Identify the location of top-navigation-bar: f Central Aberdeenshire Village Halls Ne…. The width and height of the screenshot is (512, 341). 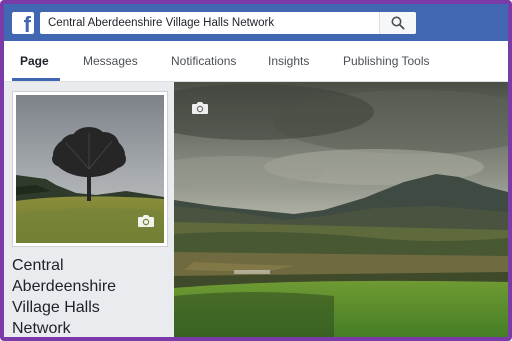
(256, 22).